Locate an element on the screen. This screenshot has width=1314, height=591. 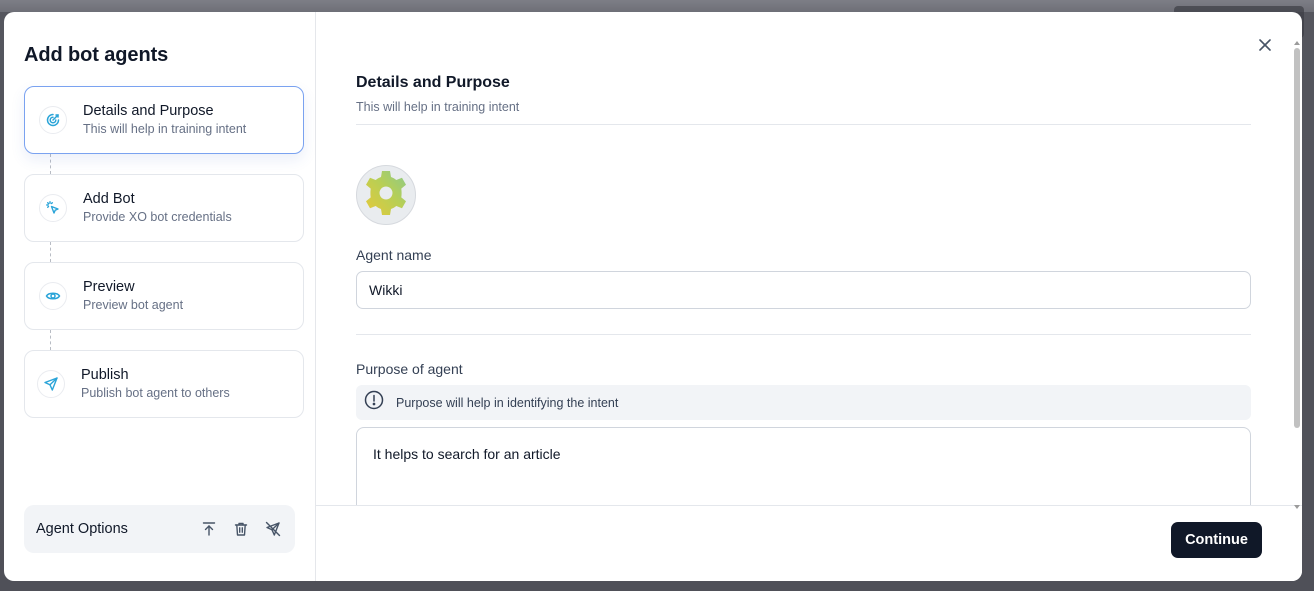
step-subtitle: Publish bot agent to others is located at coordinates (155, 393).